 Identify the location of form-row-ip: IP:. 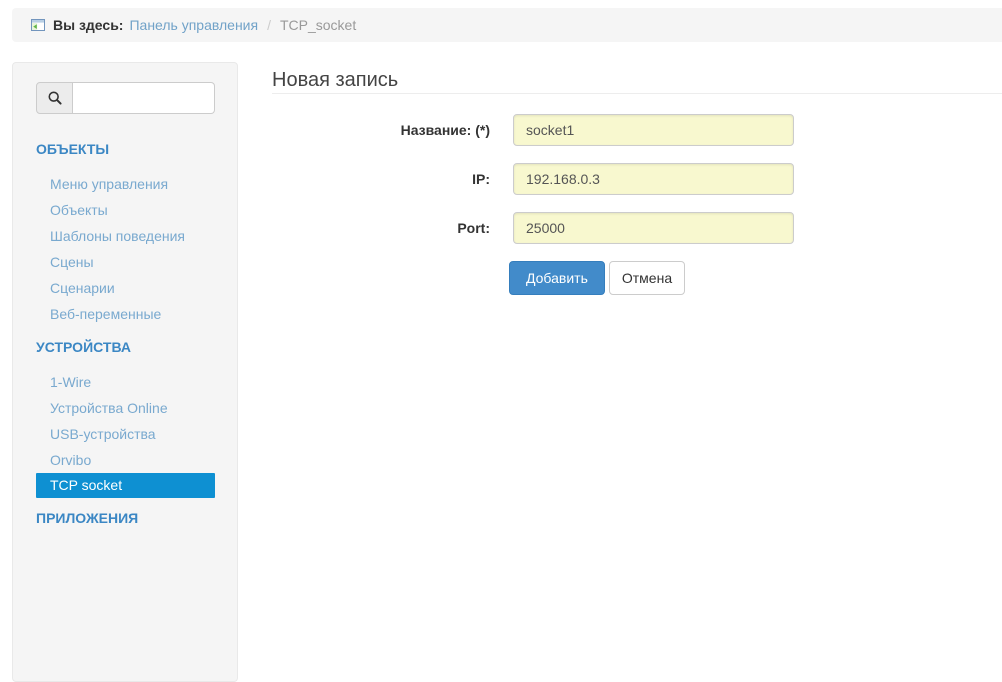
(637, 179).